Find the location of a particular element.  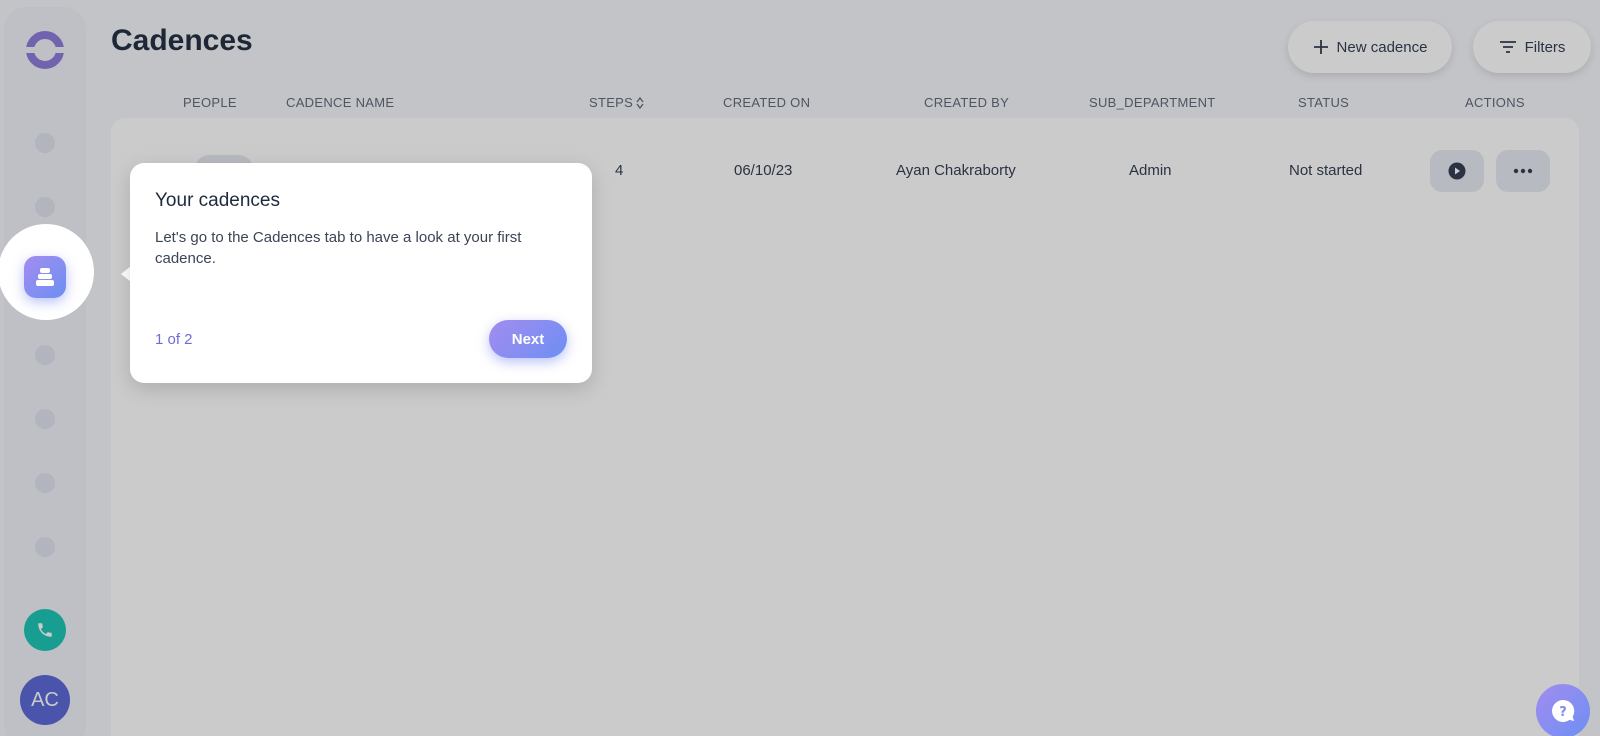

cadences-icon is located at coordinates (45, 277).